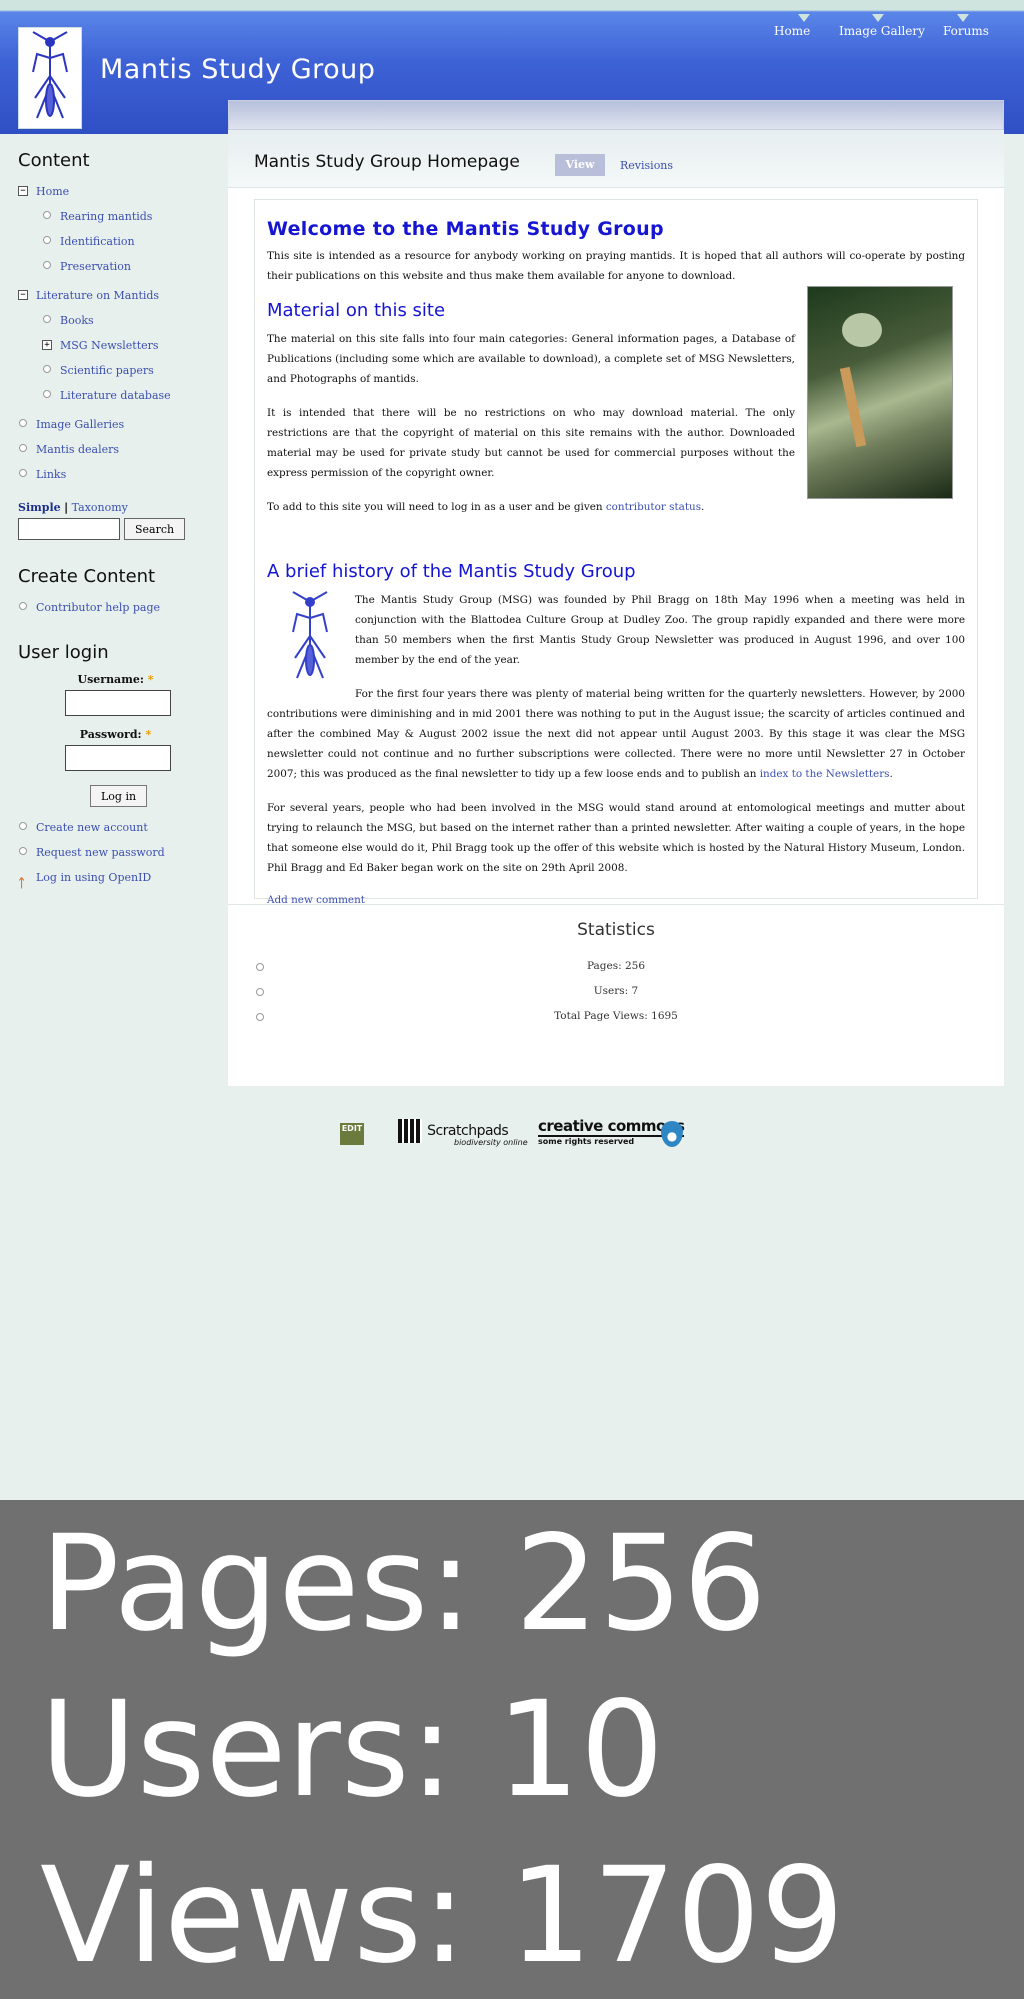  Describe the element at coordinates (862, 330) in the screenshot. I see `photo-mantis-head` at that location.